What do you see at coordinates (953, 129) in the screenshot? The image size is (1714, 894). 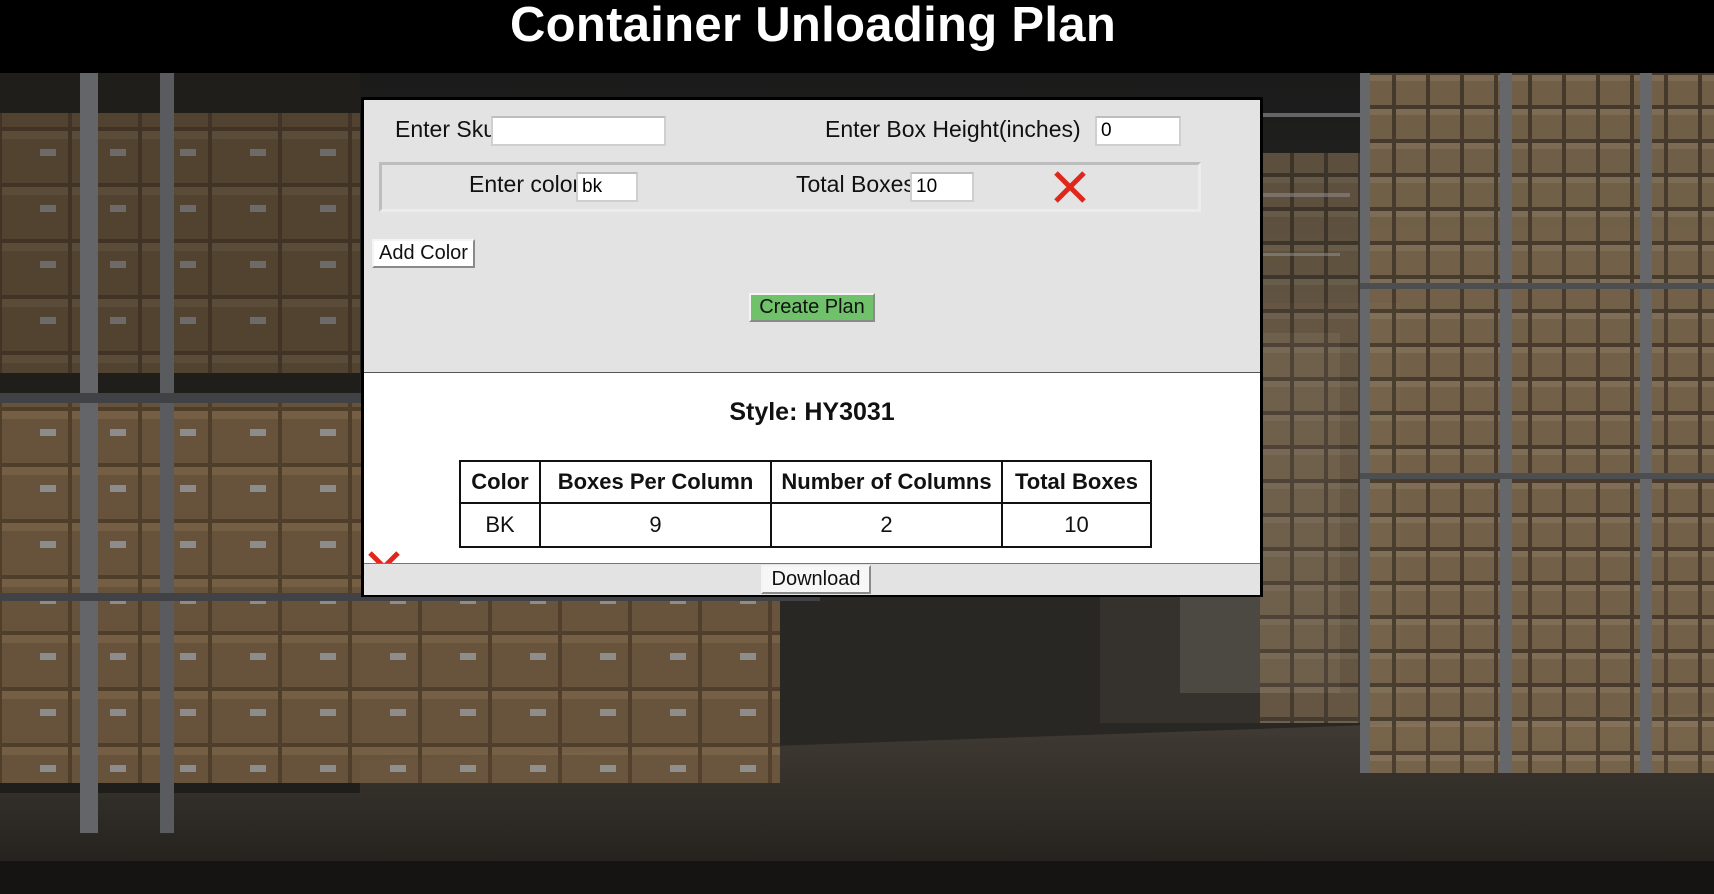 I see `box-height-label: Enter Box Height(inches)` at bounding box center [953, 129].